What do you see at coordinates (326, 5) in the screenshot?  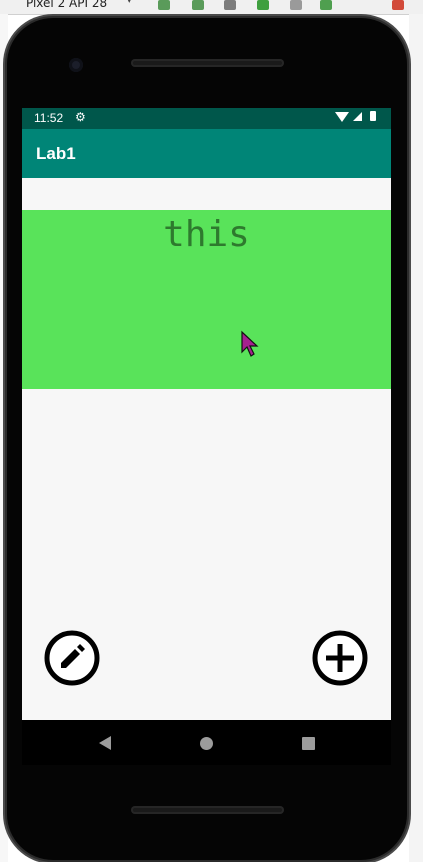 I see `coverage-icon` at bounding box center [326, 5].